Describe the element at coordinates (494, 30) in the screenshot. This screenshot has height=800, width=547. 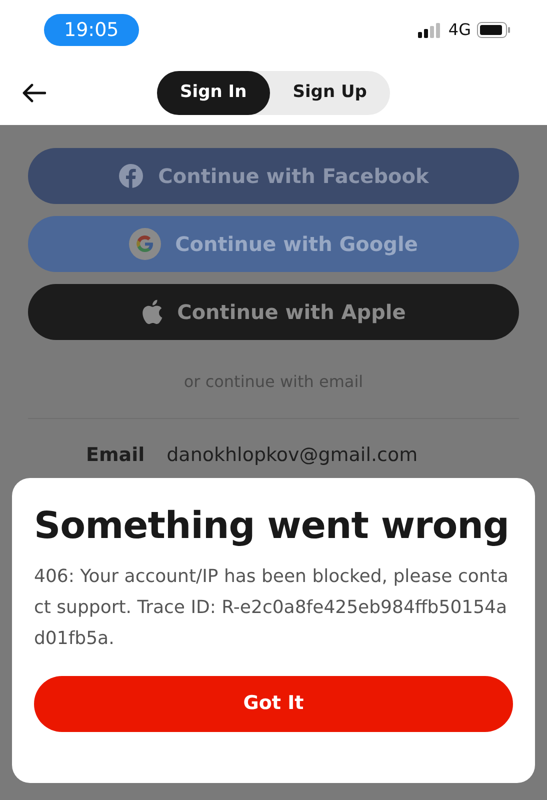
I see `battery-icon` at that location.